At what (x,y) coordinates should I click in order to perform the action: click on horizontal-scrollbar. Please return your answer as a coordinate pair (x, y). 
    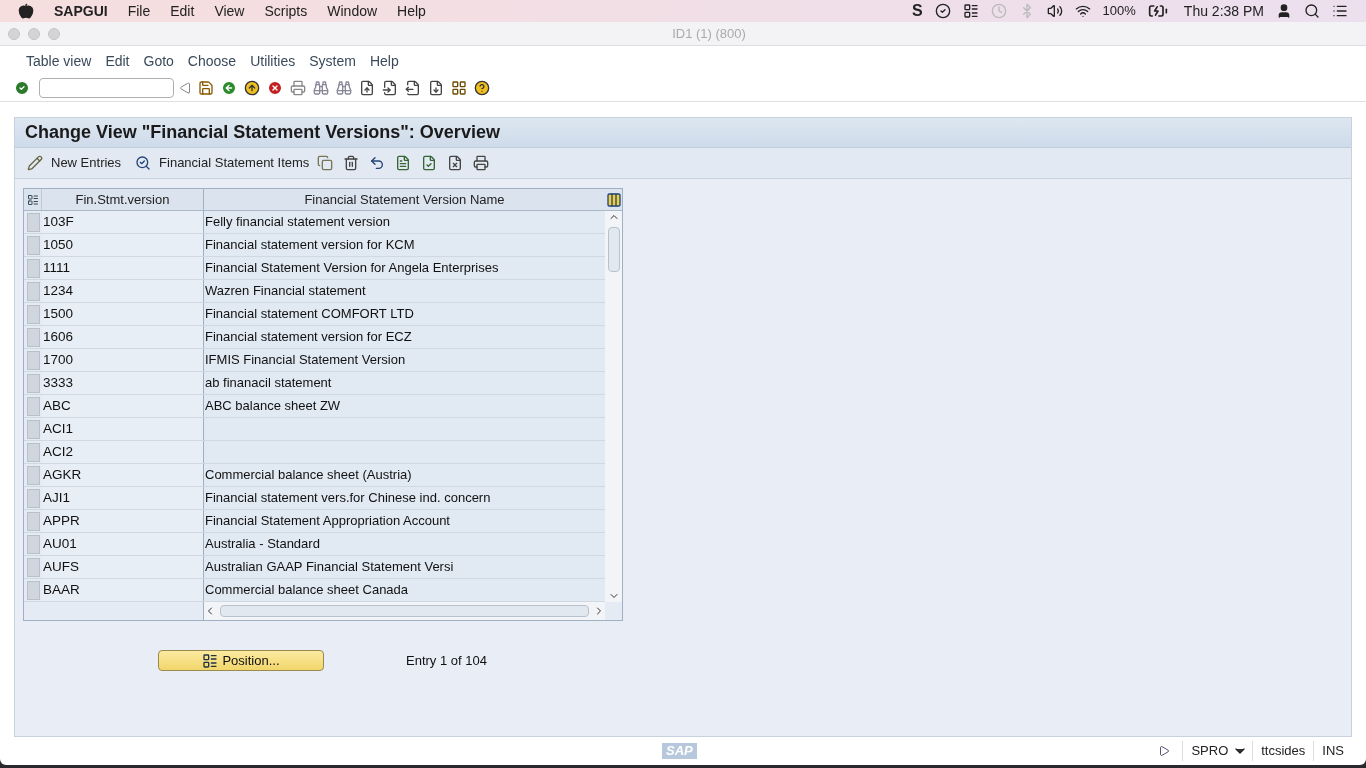
    Looking at the image, I should click on (404, 611).